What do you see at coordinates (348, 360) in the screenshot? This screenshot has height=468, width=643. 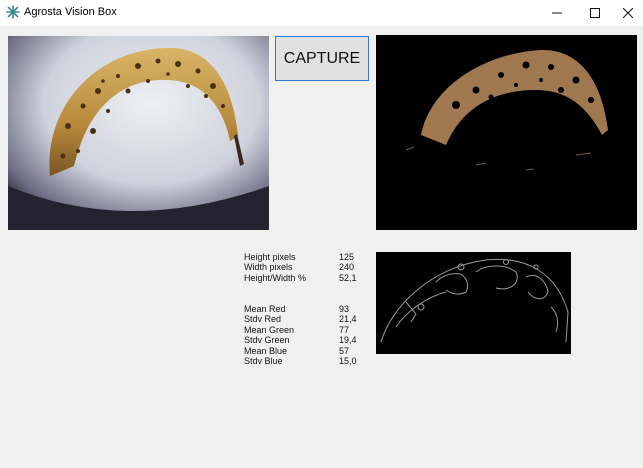 I see `stat-value: 15,0` at bounding box center [348, 360].